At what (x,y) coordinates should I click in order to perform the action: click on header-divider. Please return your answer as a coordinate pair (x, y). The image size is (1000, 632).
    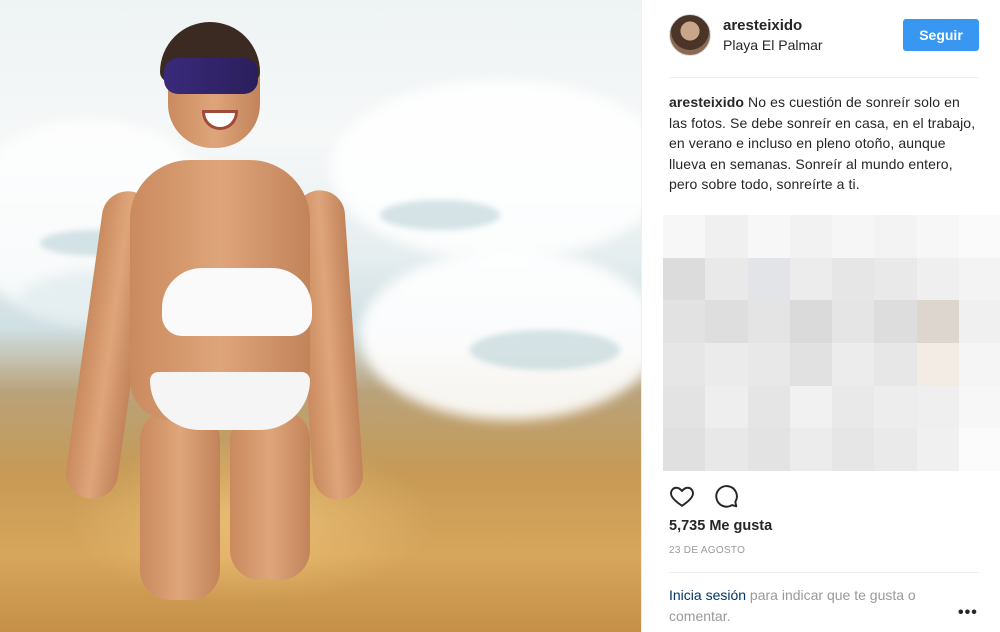
    Looking at the image, I should click on (824, 77).